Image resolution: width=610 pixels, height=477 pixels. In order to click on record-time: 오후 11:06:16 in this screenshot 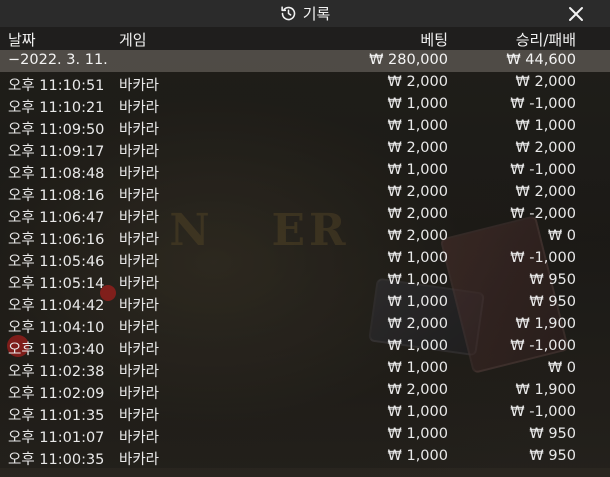, I will do `click(56, 240)`.